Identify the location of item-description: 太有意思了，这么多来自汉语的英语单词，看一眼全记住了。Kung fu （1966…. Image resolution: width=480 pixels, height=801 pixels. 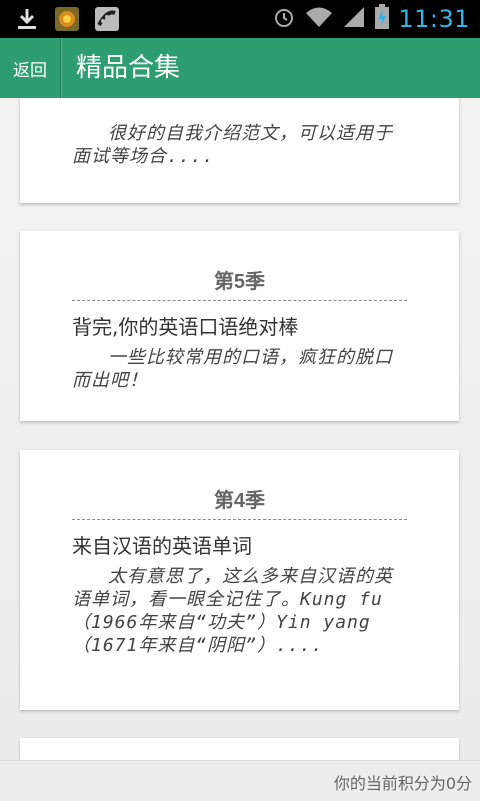
(232, 611).